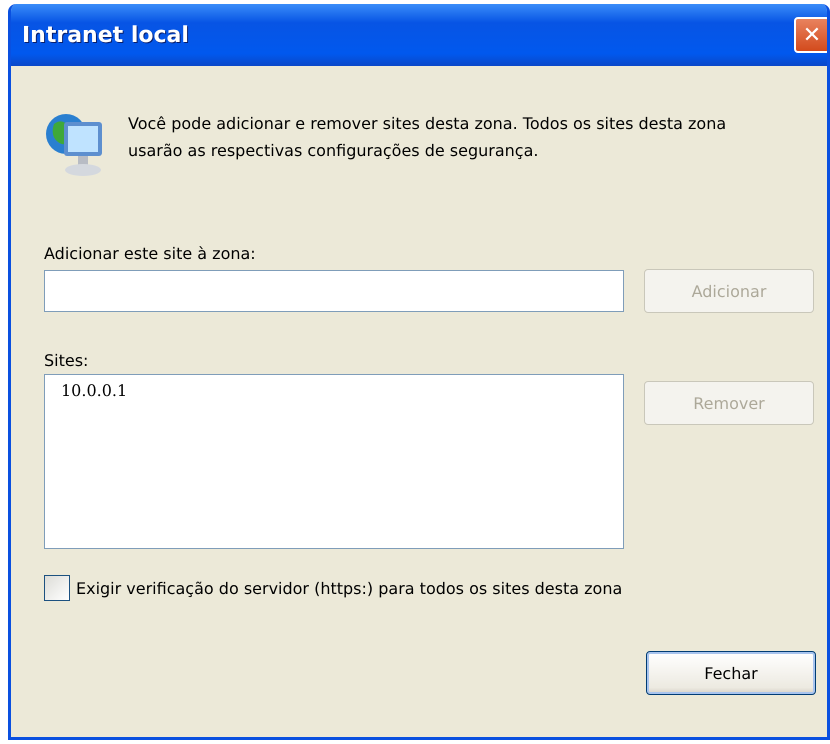 Image resolution: width=830 pixels, height=744 pixels. Describe the element at coordinates (66, 360) in the screenshot. I see `sites-label: Sites:` at that location.